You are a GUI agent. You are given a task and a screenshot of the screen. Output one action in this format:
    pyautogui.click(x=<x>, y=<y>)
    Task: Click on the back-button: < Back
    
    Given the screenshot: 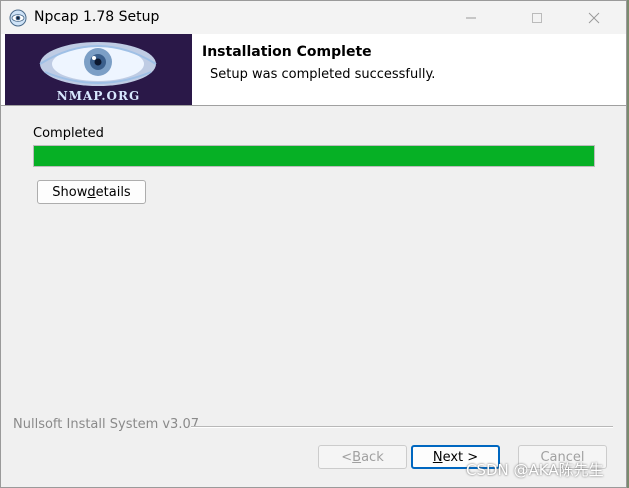 What is the action you would take?
    pyautogui.click(x=362, y=457)
    